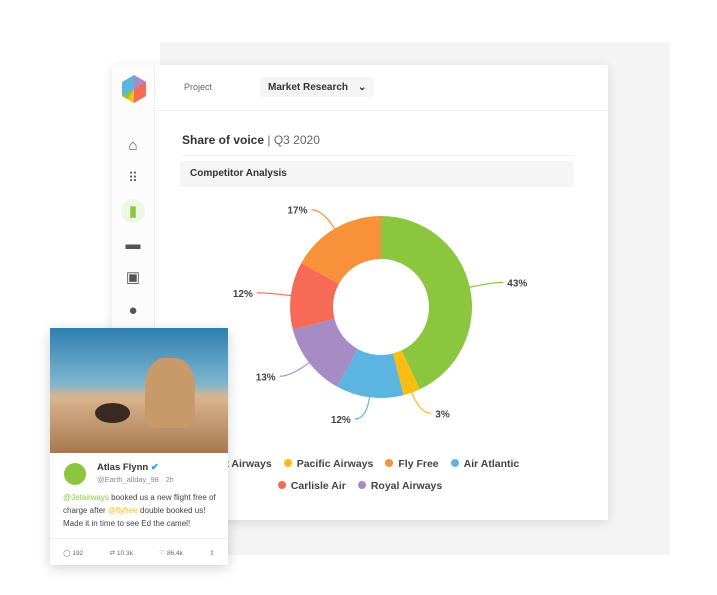  What do you see at coordinates (328, 464) in the screenshot?
I see `legend-item: Pacific Airways` at bounding box center [328, 464].